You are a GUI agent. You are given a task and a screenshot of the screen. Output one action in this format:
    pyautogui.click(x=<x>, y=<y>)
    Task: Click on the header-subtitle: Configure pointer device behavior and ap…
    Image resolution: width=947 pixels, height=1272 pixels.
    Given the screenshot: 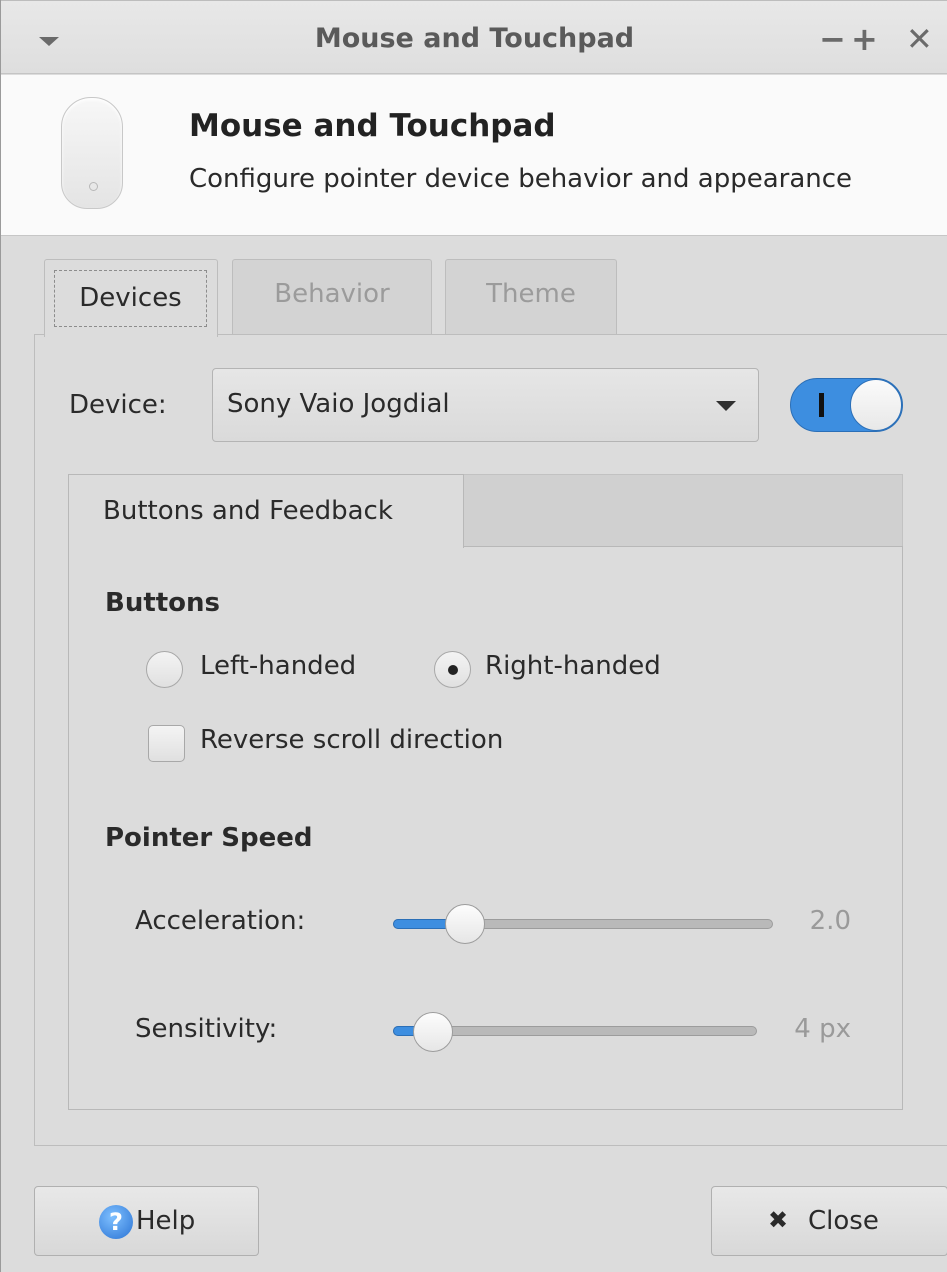 What is the action you would take?
    pyautogui.click(x=521, y=179)
    